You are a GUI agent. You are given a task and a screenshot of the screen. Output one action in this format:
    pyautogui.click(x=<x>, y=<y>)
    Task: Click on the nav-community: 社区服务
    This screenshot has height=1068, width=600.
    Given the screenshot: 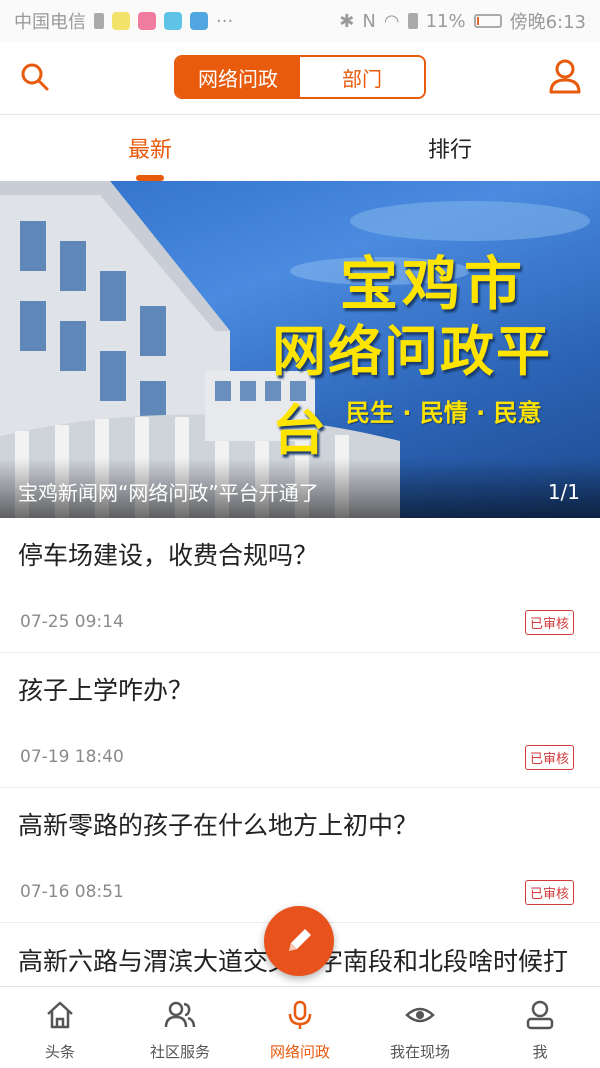 What is the action you would take?
    pyautogui.click(x=180, y=1027)
    